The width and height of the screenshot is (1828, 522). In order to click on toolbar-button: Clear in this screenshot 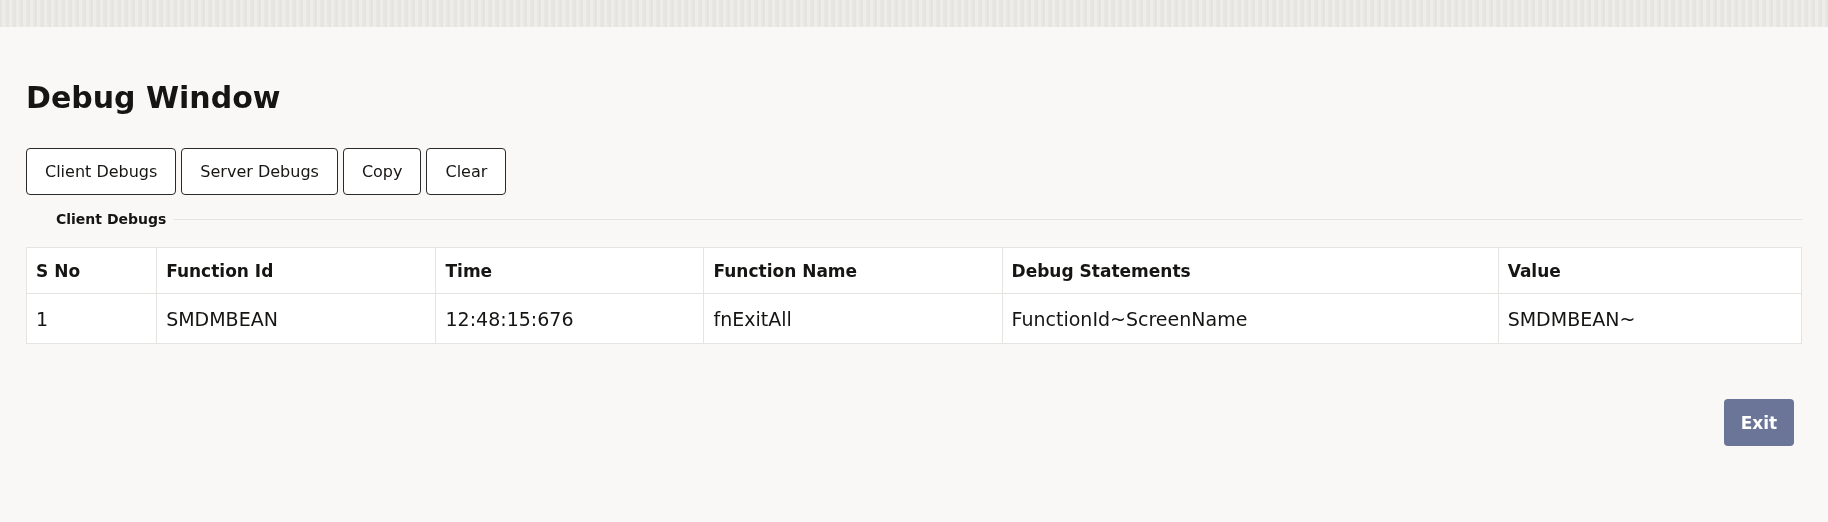, I will do `click(466, 171)`.